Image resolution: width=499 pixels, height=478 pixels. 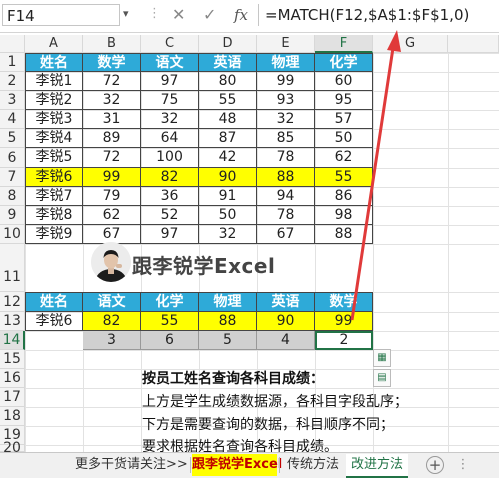 I want to click on query-header-cell: 化学, so click(x=170, y=302).